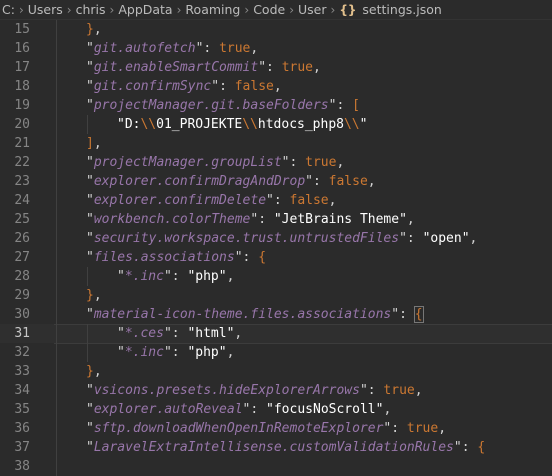 The height and width of the screenshot is (476, 552). I want to click on line-number: 32, so click(22, 352).